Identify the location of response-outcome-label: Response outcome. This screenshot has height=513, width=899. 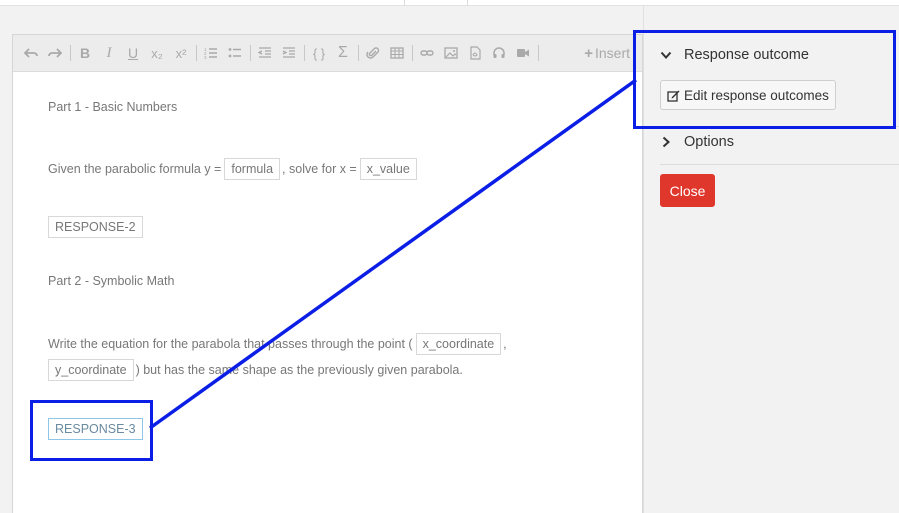
(746, 55).